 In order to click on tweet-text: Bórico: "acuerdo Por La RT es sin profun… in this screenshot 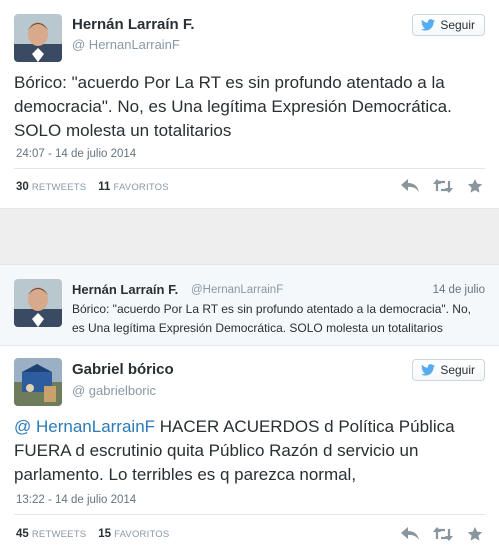, I will do `click(233, 106)`.